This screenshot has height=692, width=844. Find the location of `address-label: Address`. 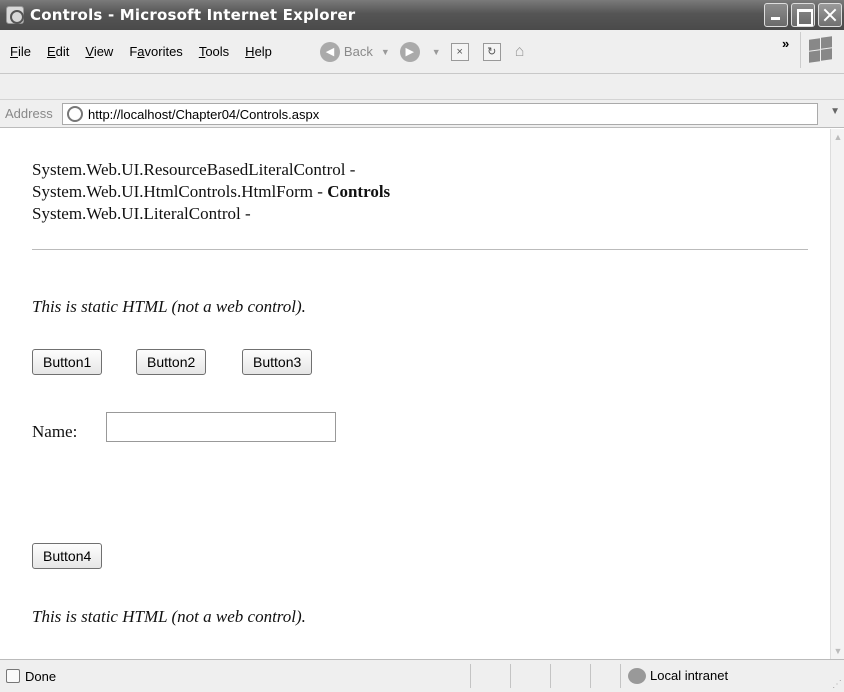

address-label: Address is located at coordinates (29, 113).